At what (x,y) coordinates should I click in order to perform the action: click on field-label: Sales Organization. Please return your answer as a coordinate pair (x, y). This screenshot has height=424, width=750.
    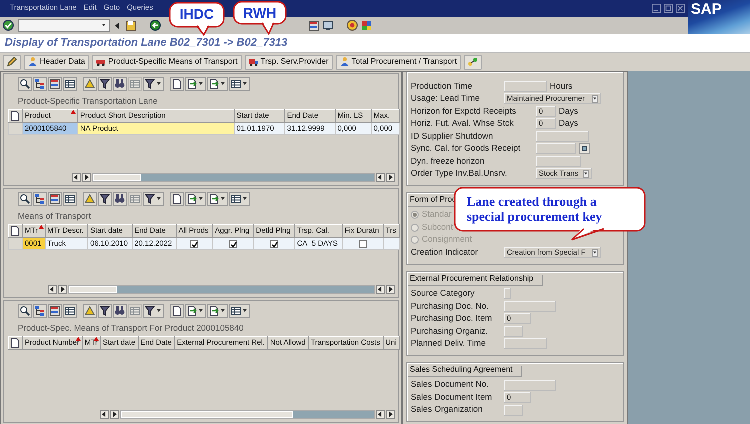
    Looking at the image, I should click on (447, 410).